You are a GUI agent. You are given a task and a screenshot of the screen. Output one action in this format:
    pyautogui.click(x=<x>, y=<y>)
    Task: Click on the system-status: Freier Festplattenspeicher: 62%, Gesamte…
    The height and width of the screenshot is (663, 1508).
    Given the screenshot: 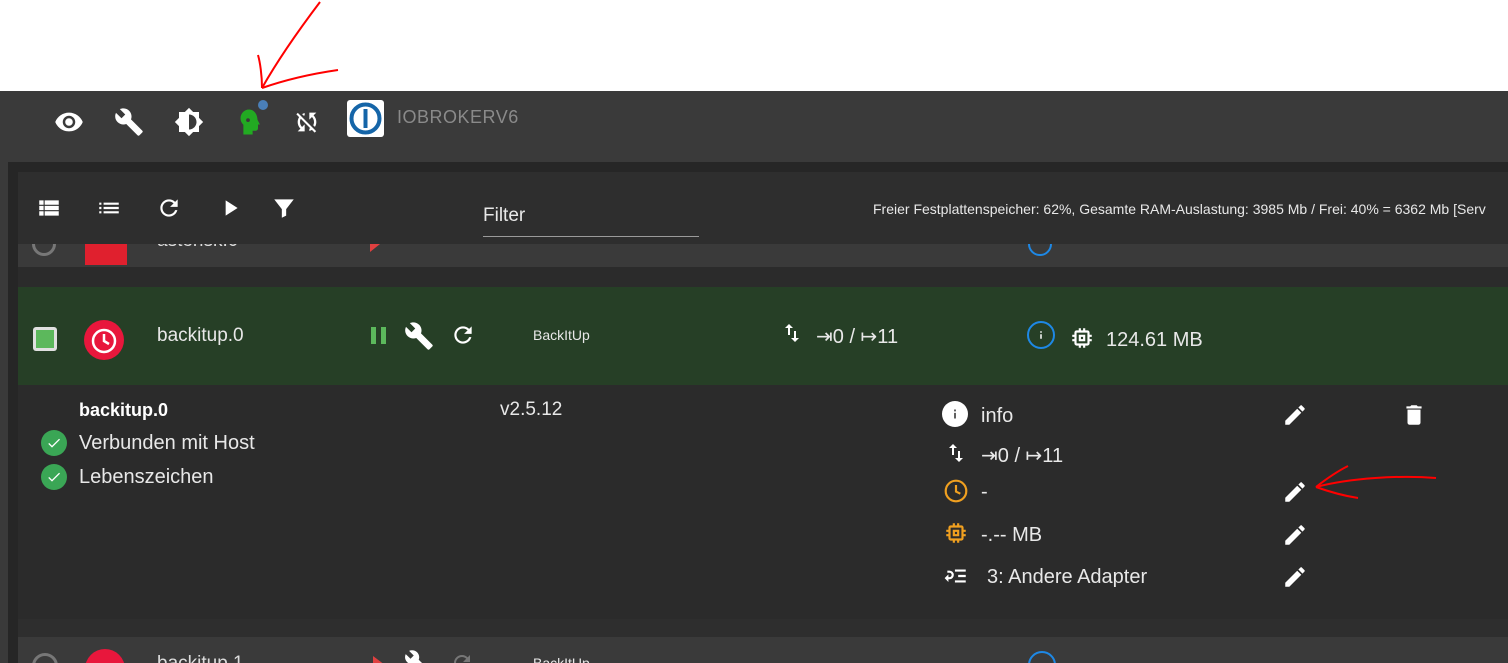 What is the action you would take?
    pyautogui.click(x=1179, y=209)
    